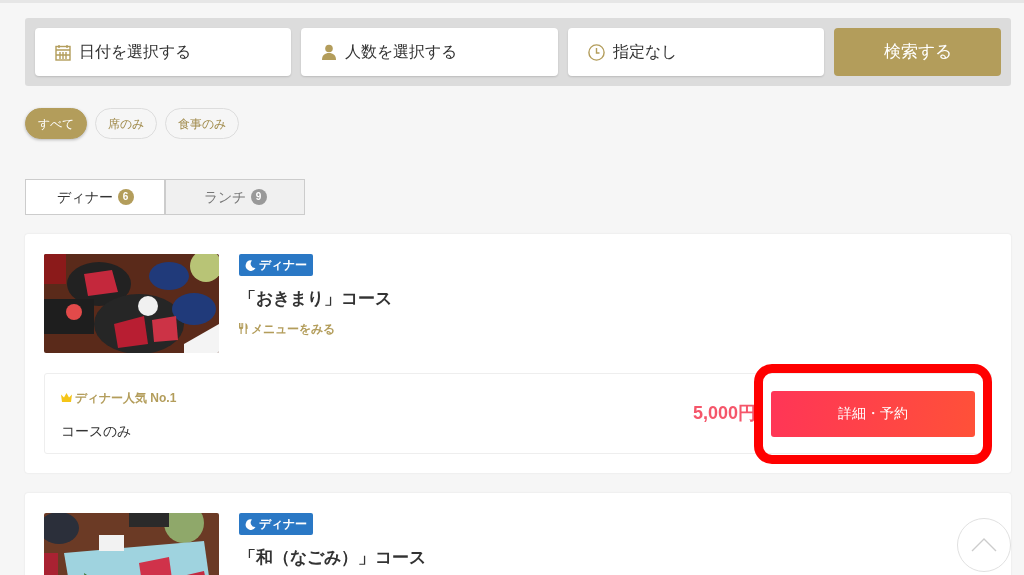 This screenshot has width=1024, height=575. What do you see at coordinates (202, 123) in the screenshot?
I see `filter-chip: 食事のみ` at bounding box center [202, 123].